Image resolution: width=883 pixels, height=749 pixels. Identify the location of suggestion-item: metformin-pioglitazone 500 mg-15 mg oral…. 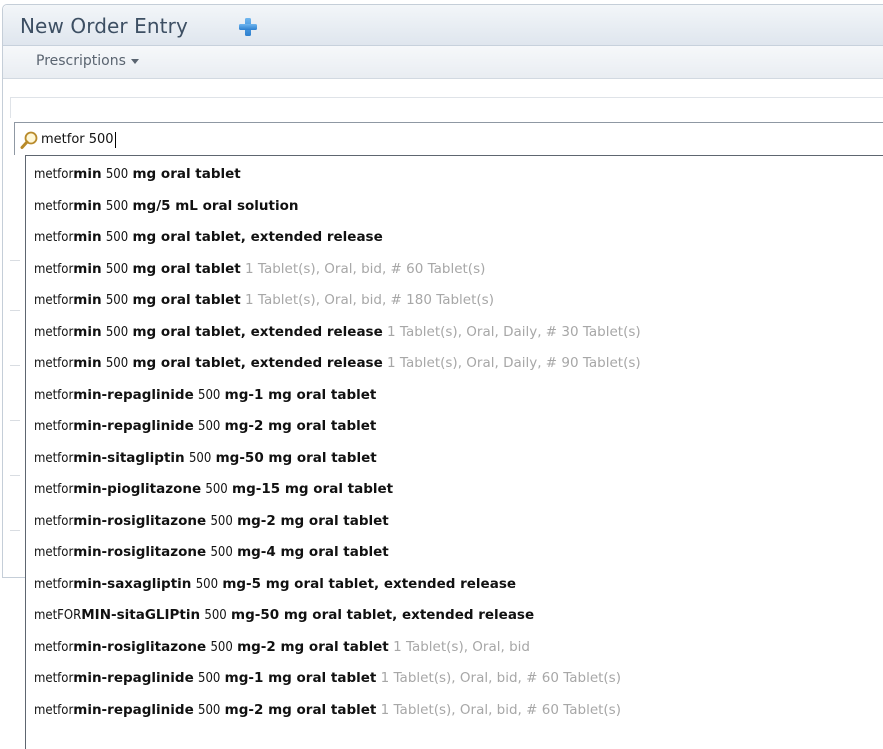
(213, 489).